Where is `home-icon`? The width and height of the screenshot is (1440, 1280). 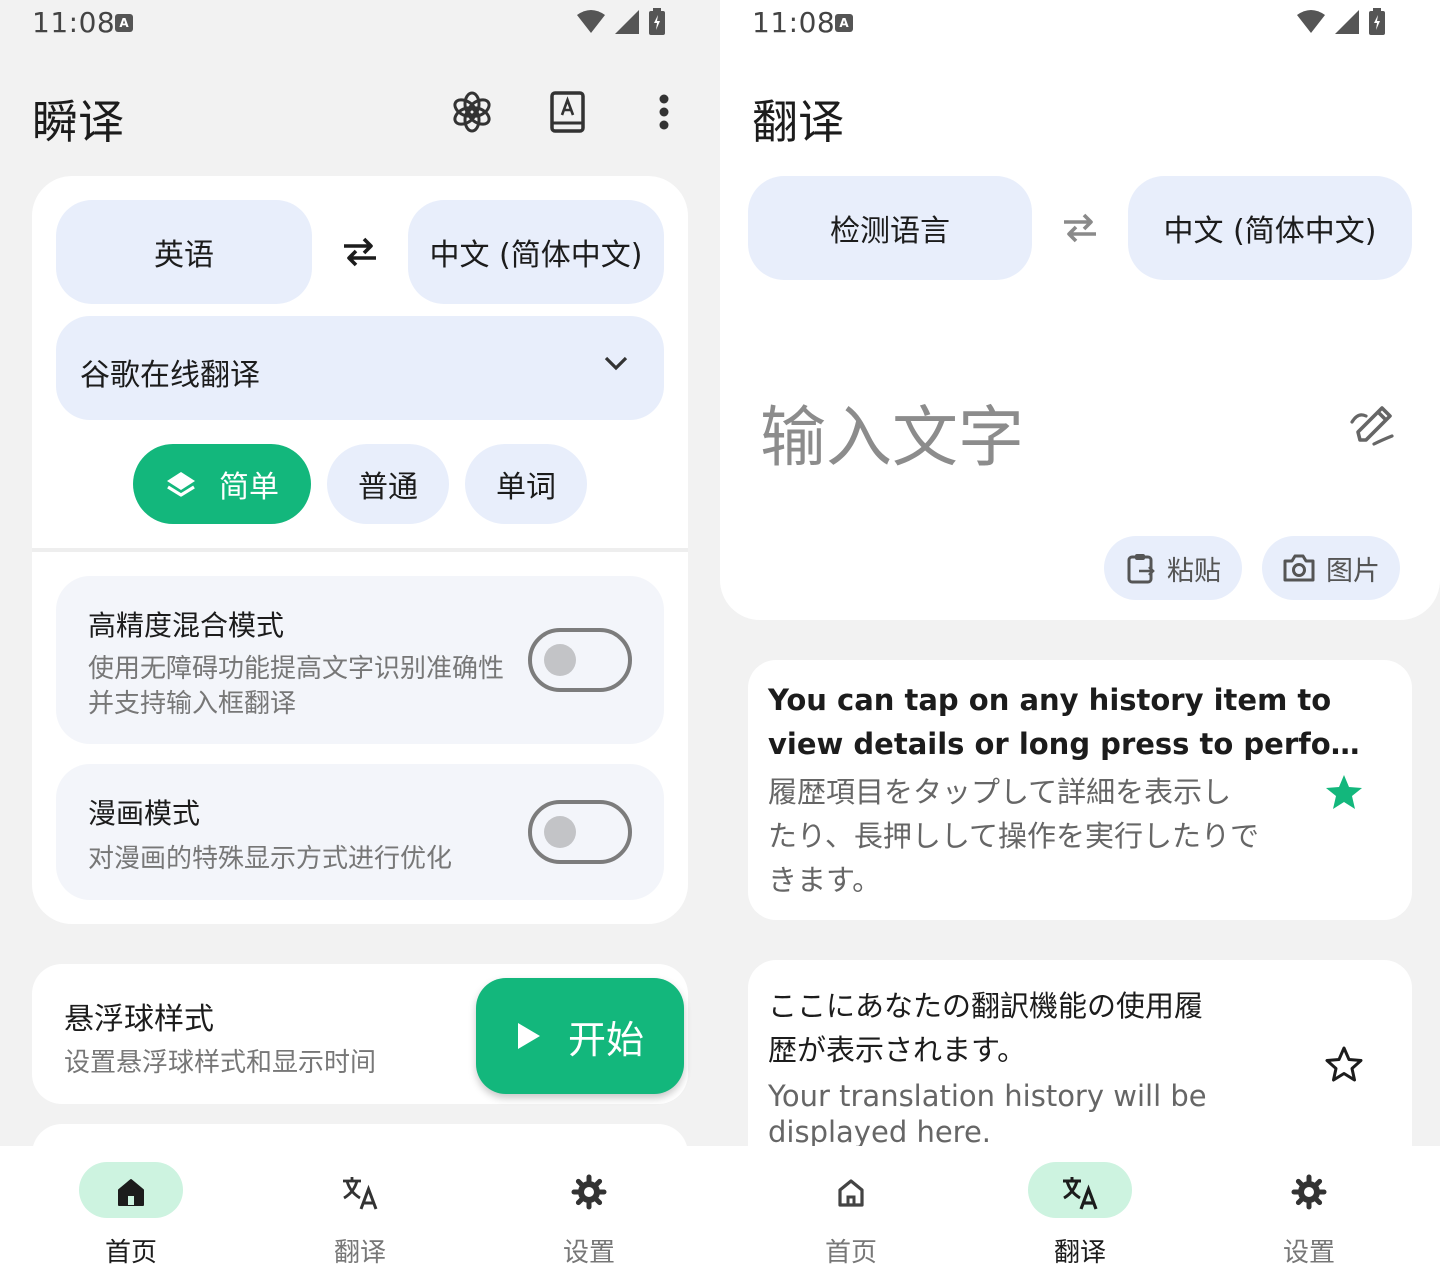
home-icon is located at coordinates (131, 1192).